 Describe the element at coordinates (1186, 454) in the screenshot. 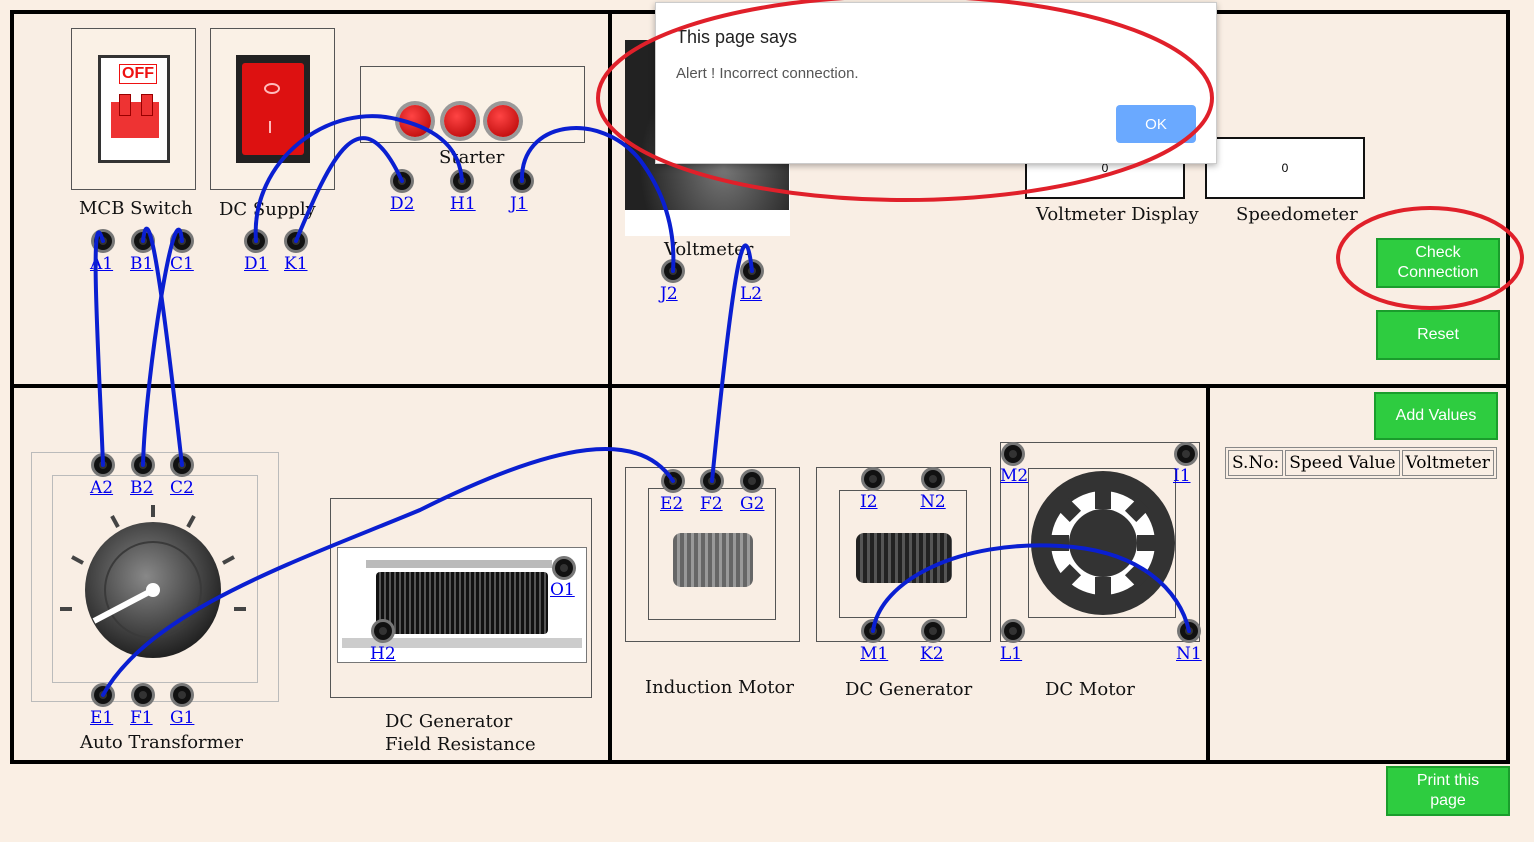

I see `terminal-I1` at that location.